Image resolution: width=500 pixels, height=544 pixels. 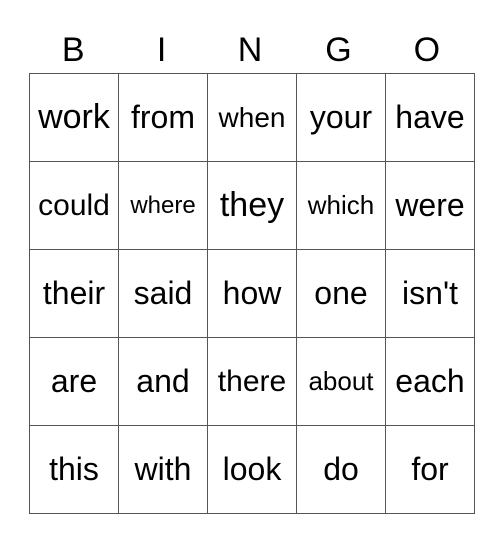 What do you see at coordinates (161, 50) in the screenshot?
I see `header-letter-i: I` at bounding box center [161, 50].